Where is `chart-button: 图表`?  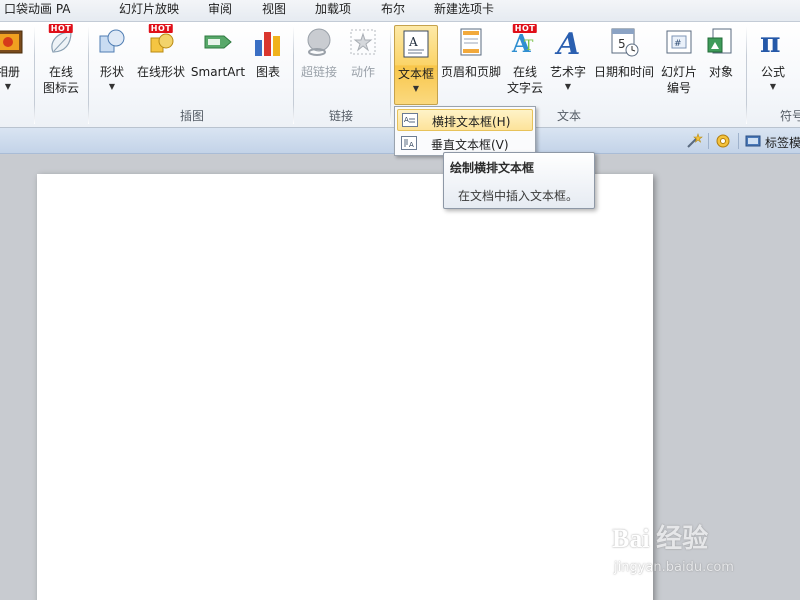 chart-button: 图表 is located at coordinates (268, 65).